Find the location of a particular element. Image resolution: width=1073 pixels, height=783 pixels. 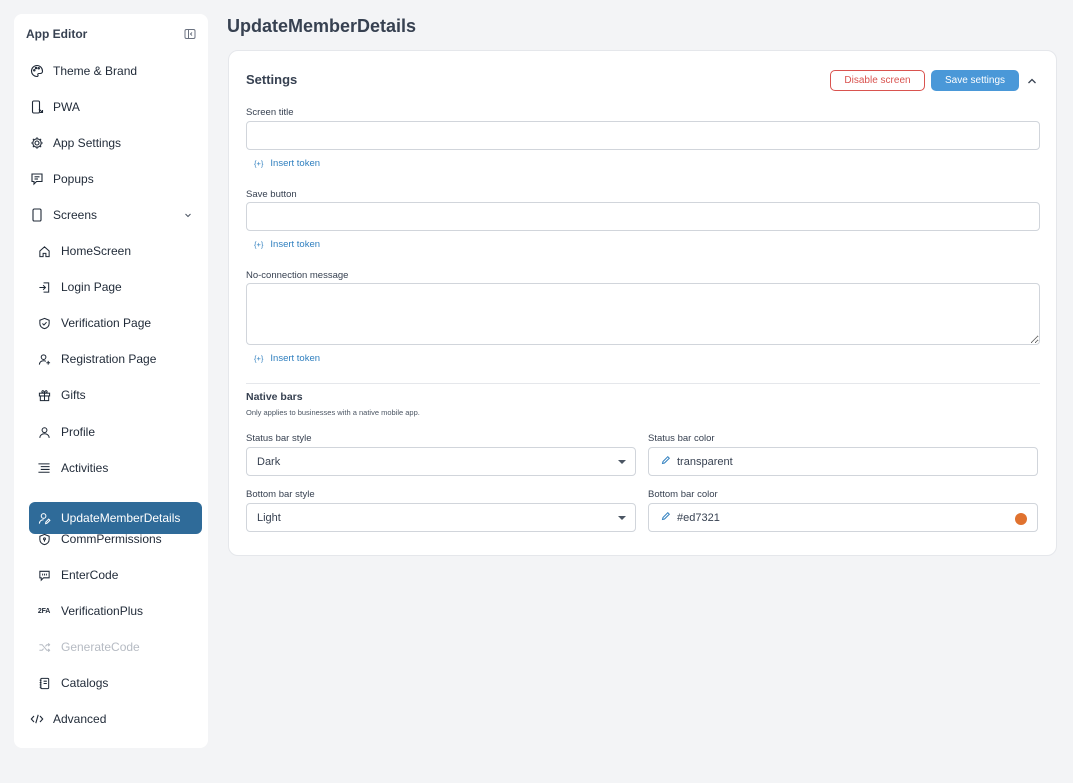

palette-icon is located at coordinates (37, 71).